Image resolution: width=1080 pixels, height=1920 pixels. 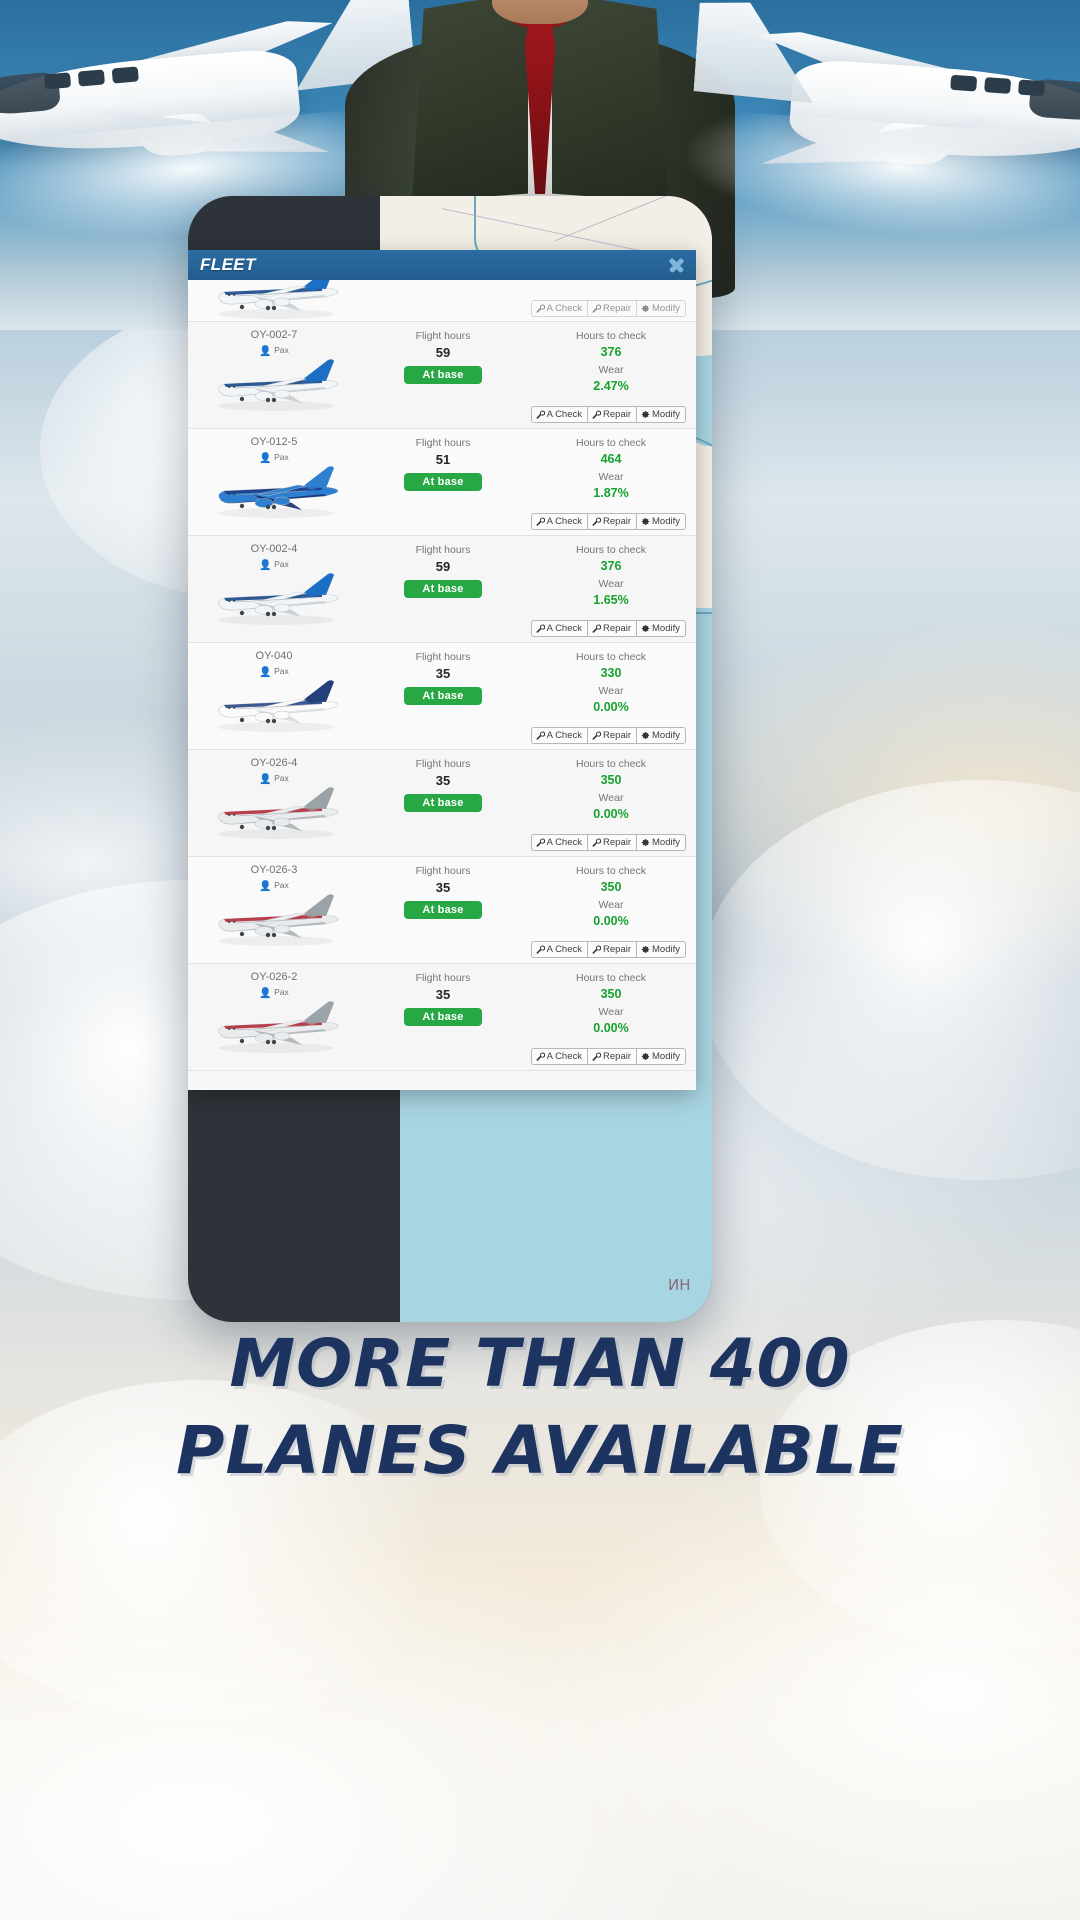 I want to click on aircraft-cell: OY-026-3 👤 Pax, so click(x=274, y=910).